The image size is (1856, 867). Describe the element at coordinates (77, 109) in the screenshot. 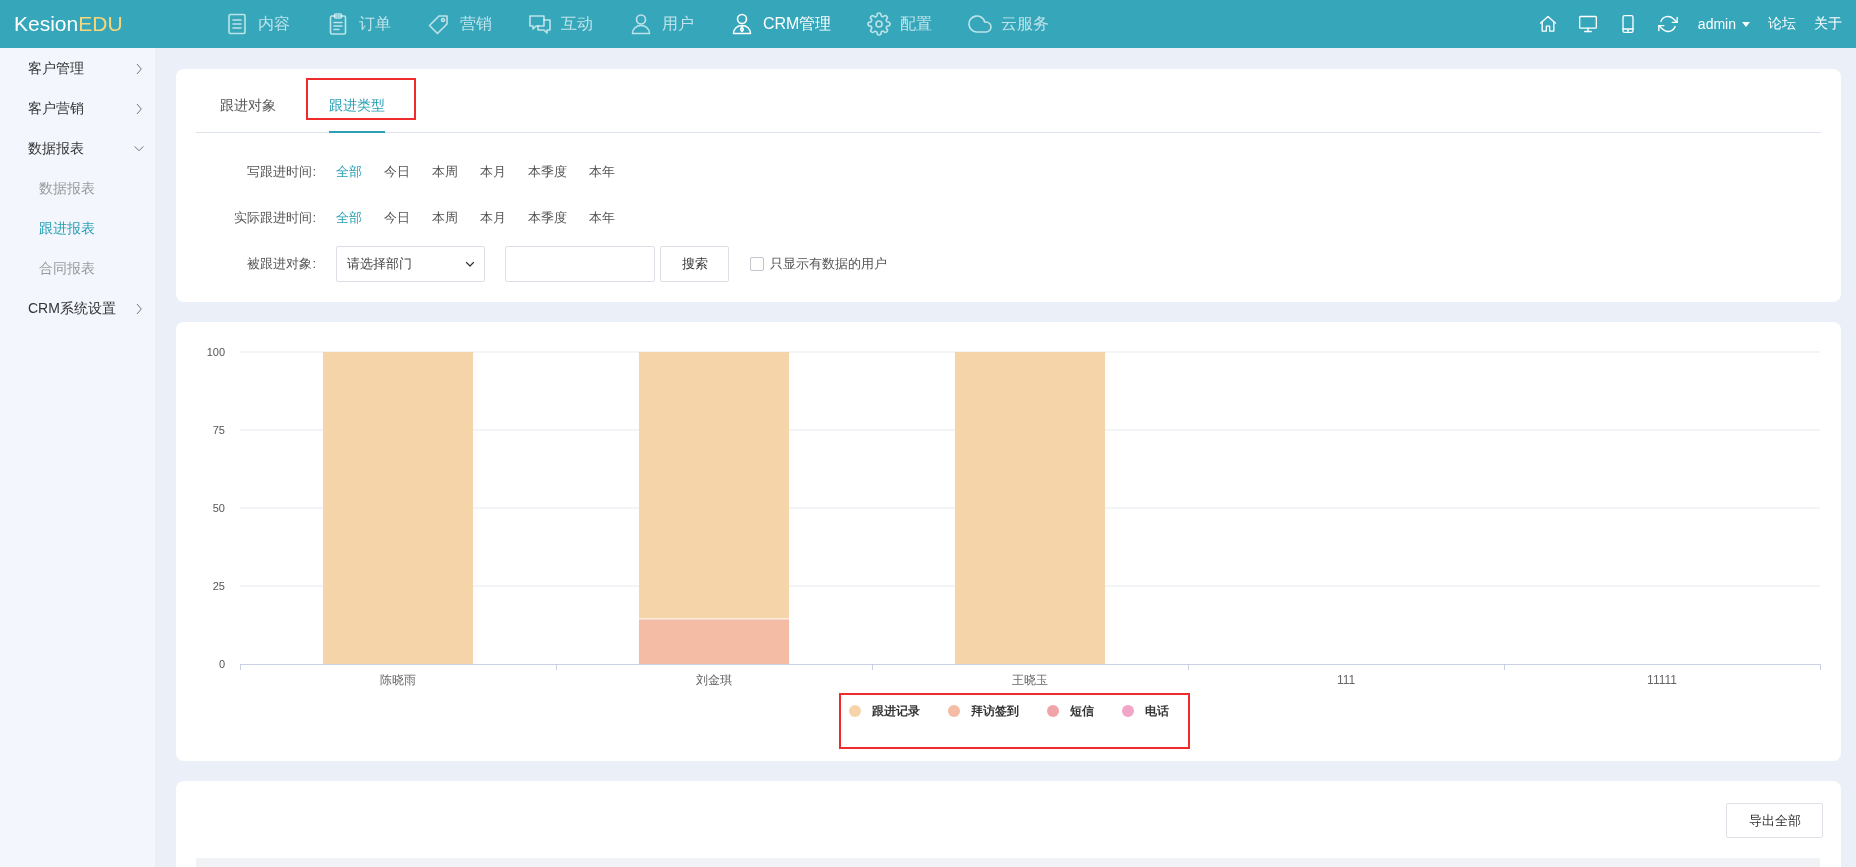

I see `sidebar-item: 客户营销` at that location.